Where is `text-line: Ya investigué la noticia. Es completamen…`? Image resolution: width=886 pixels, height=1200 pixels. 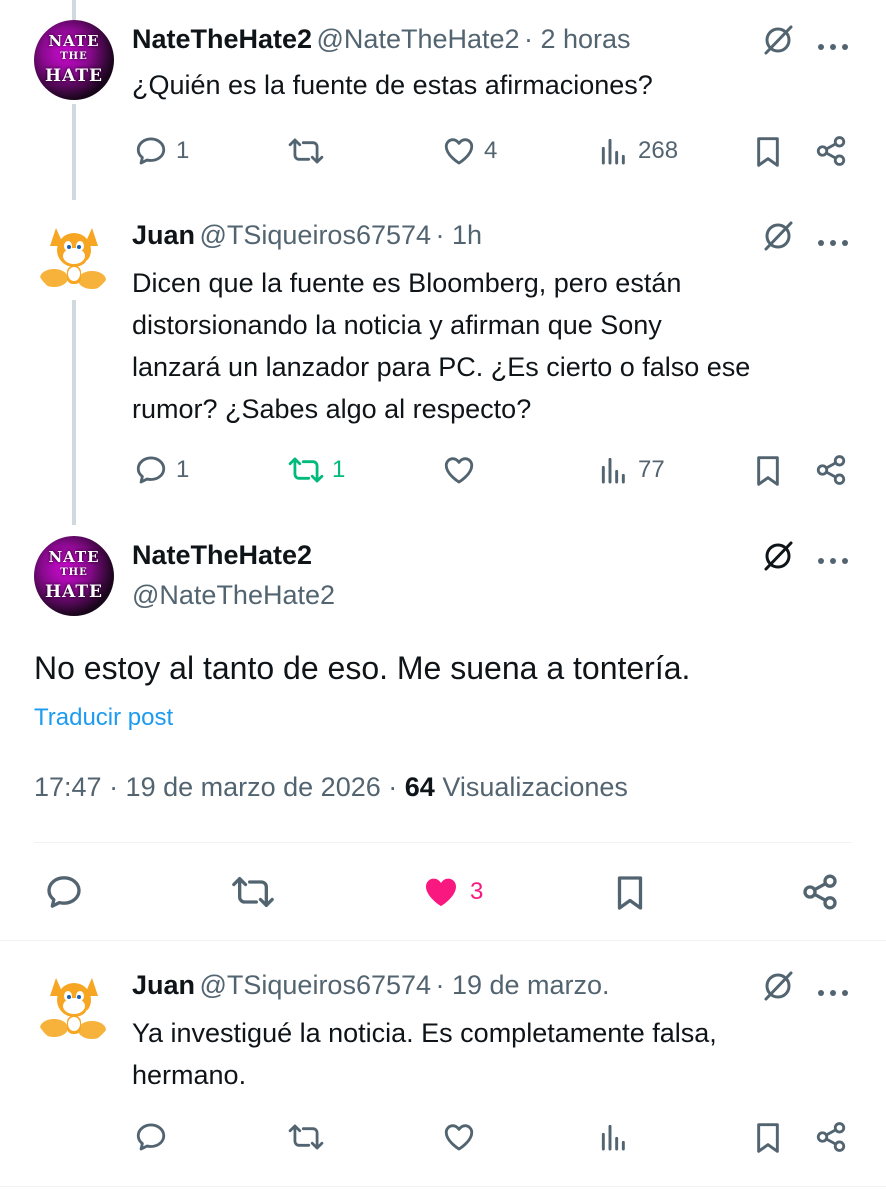 text-line: Ya investigué la noticia. Es completamen… is located at coordinates (424, 1033).